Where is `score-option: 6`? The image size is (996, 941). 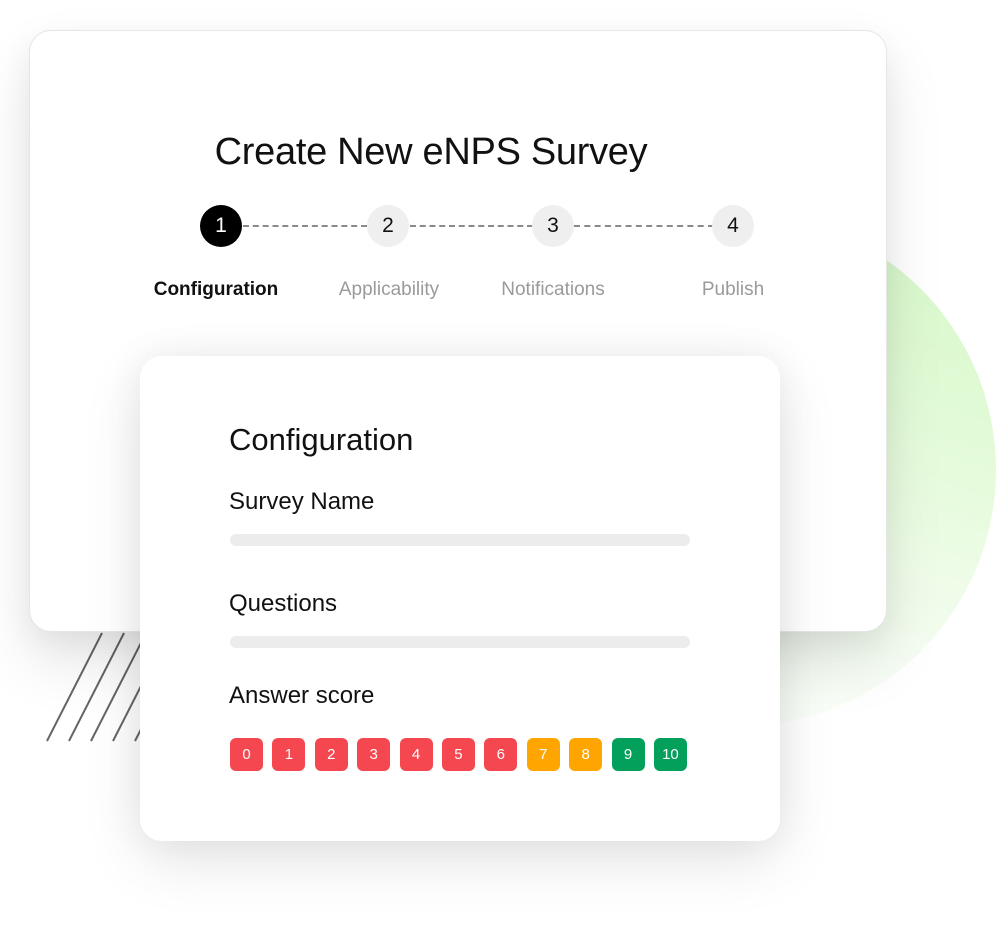
score-option: 6 is located at coordinates (501, 754).